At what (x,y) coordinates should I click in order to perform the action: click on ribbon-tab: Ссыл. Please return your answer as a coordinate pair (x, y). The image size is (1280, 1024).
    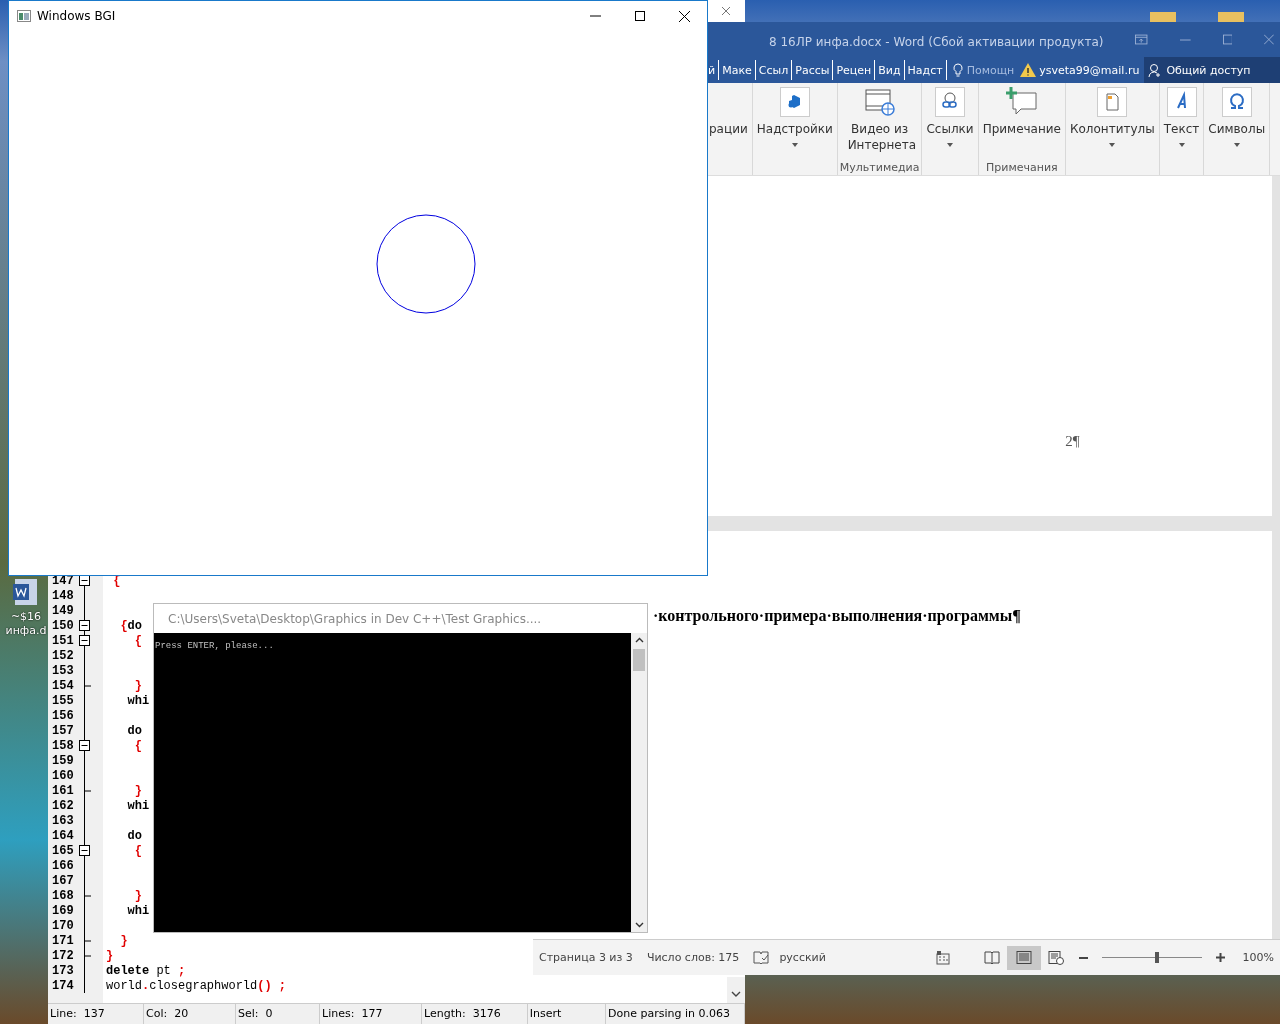
    Looking at the image, I should click on (774, 70).